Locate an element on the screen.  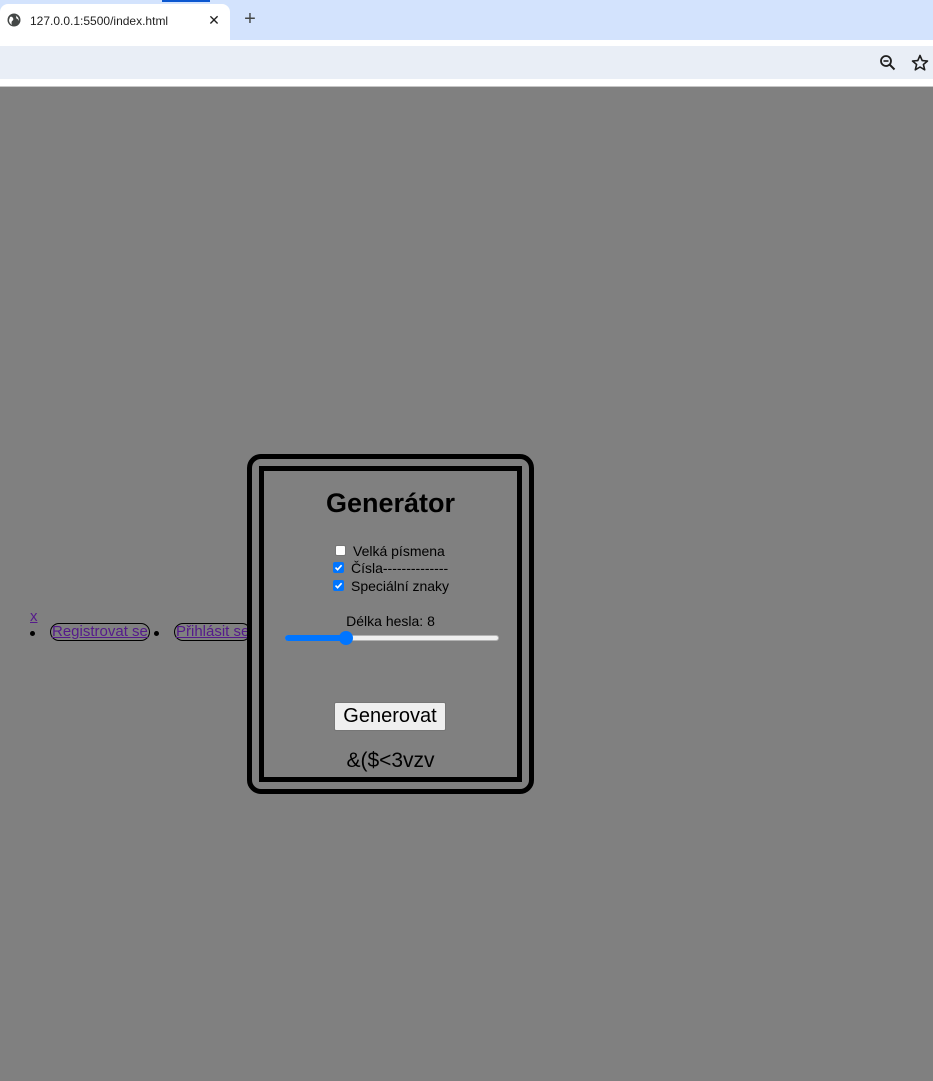
browser-tab: 127.0.0.1:5500/index.html ✕ is located at coordinates (115, 22).